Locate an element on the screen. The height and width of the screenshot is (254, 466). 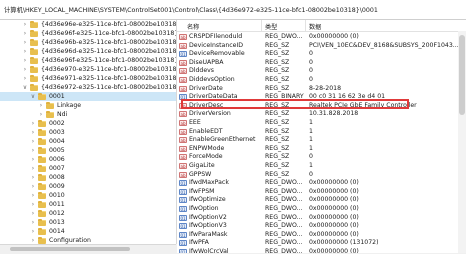
values-scroll-thumb is located at coordinates (462, 75).